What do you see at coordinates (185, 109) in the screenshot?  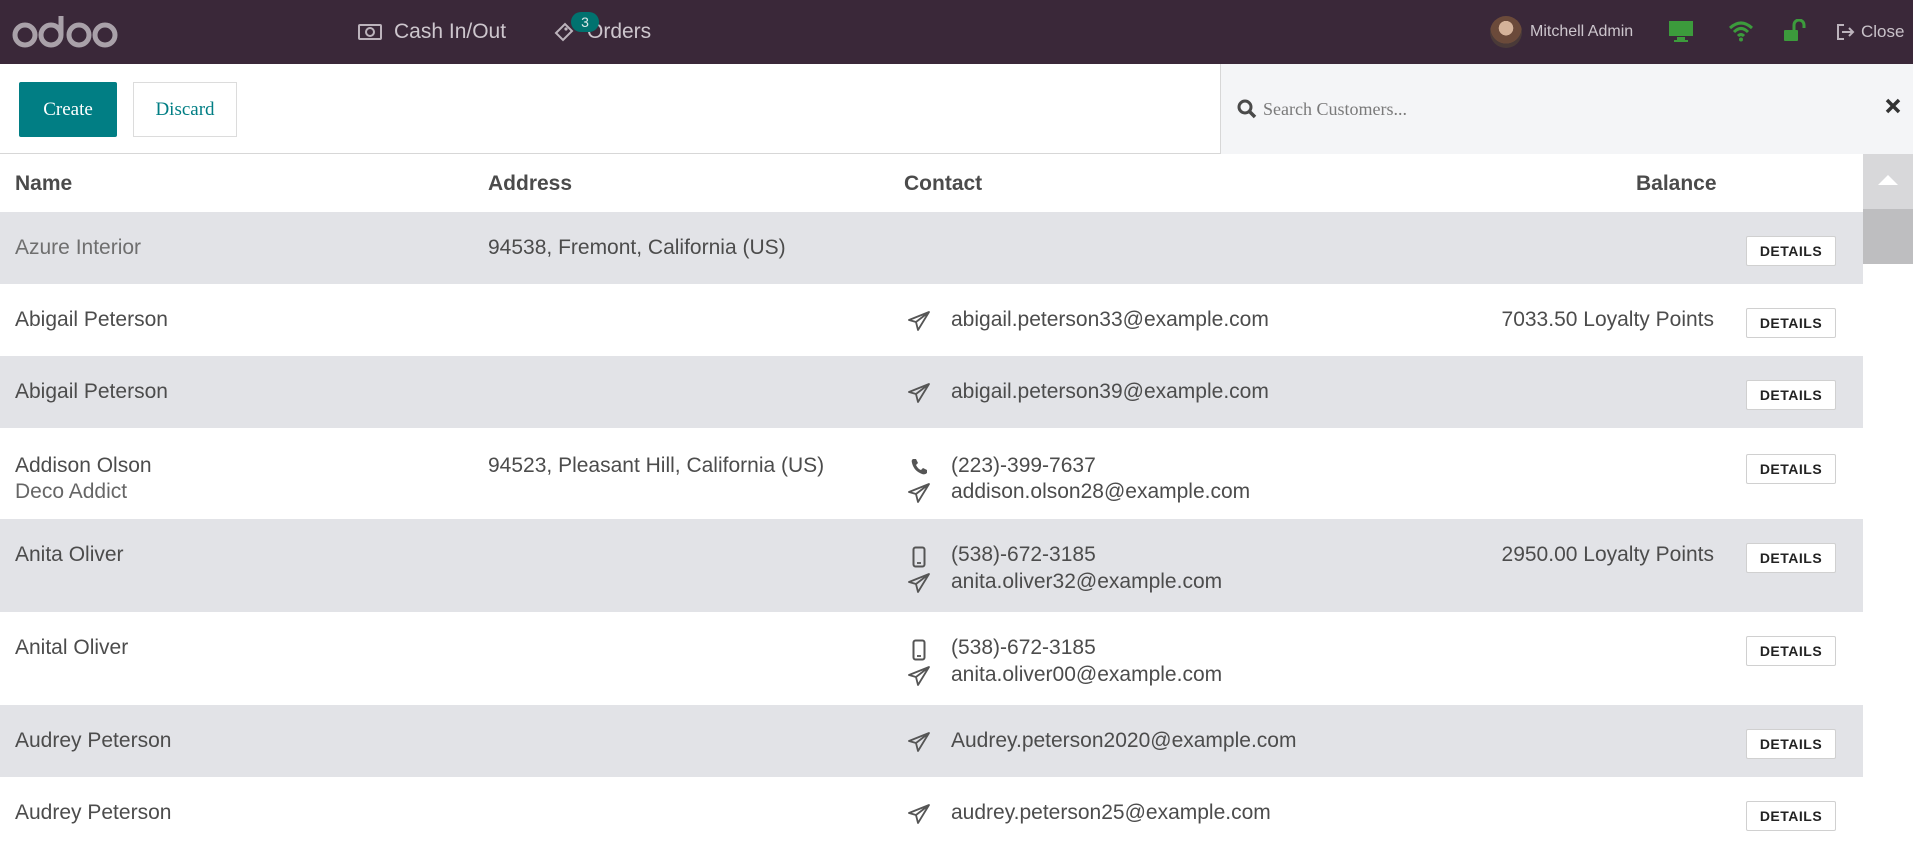 I see `discard-button: Discard` at bounding box center [185, 109].